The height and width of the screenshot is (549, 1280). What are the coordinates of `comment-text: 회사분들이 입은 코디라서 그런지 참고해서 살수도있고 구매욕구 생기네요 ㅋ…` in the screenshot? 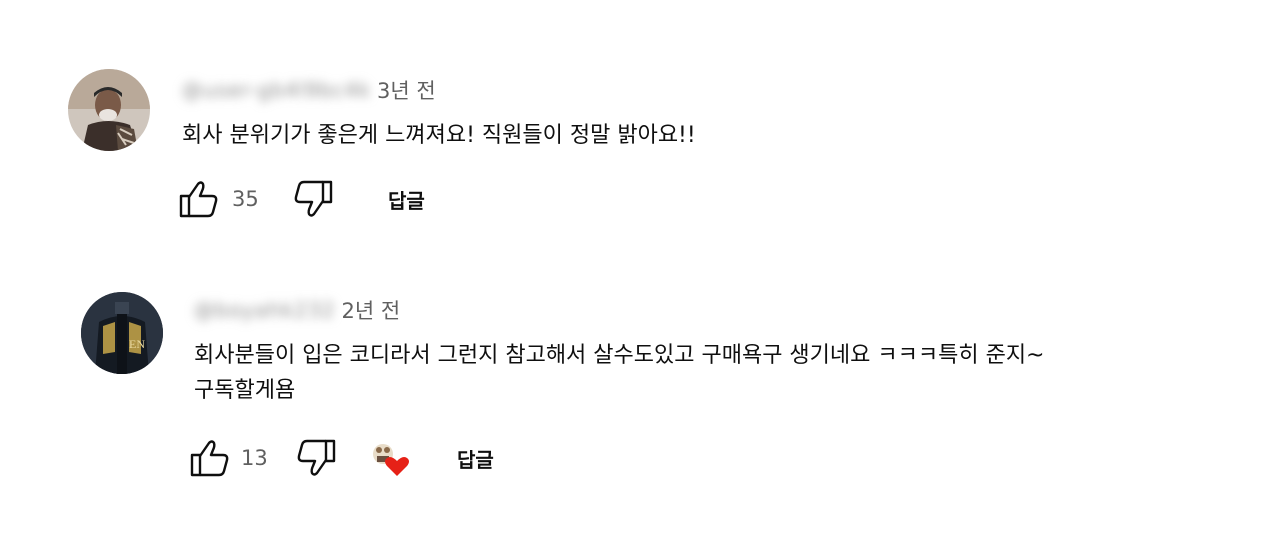 It's located at (619, 373).